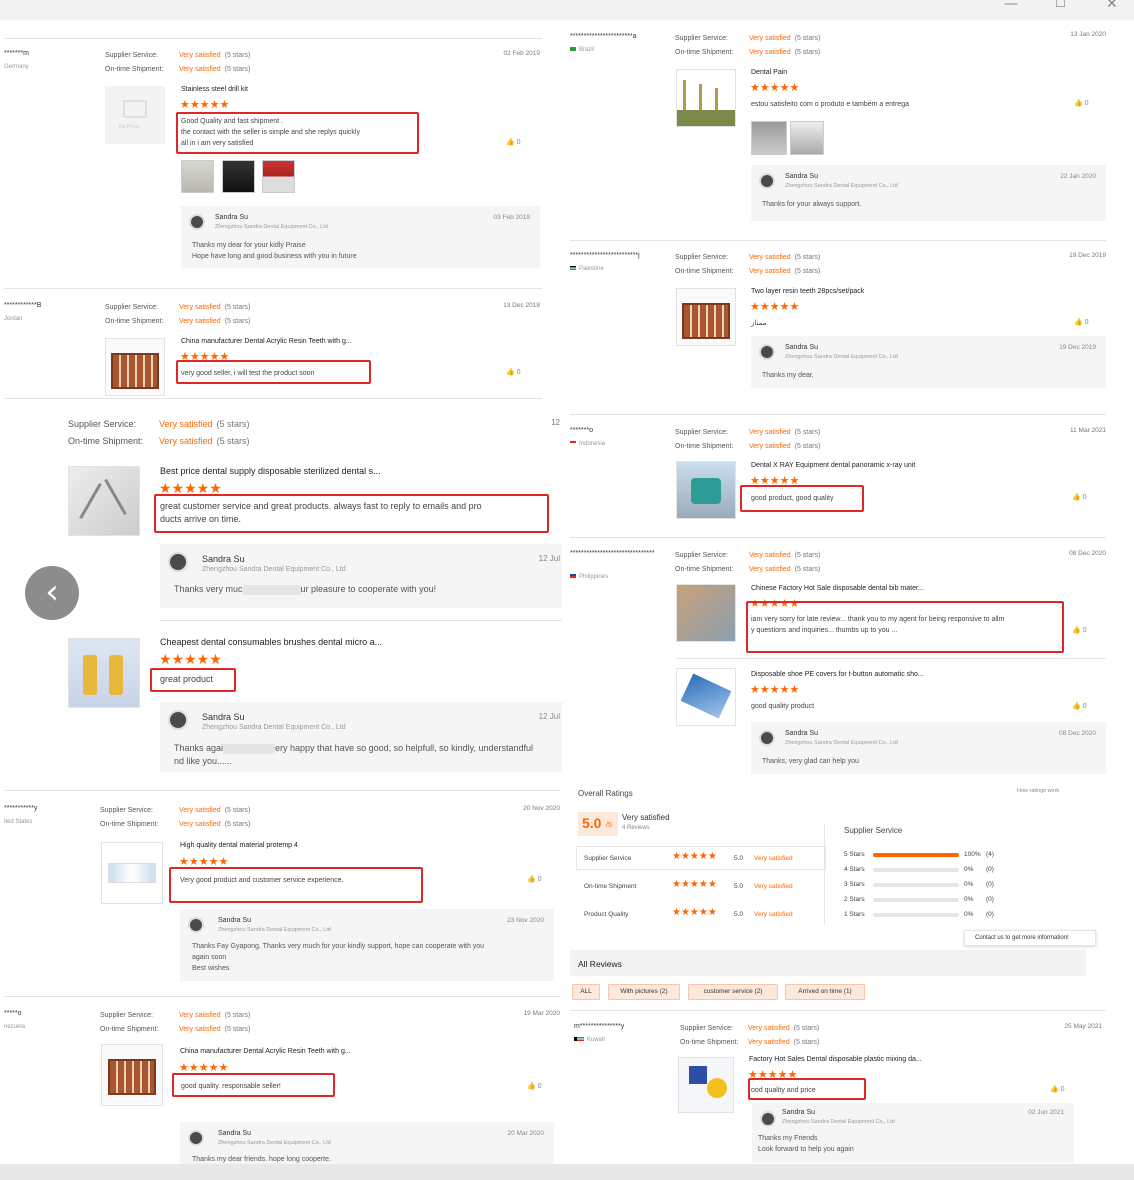 The width and height of the screenshot is (1134, 1180). Describe the element at coordinates (605, 793) in the screenshot. I see `overall-ratings-heading: Overall Ratings` at that location.